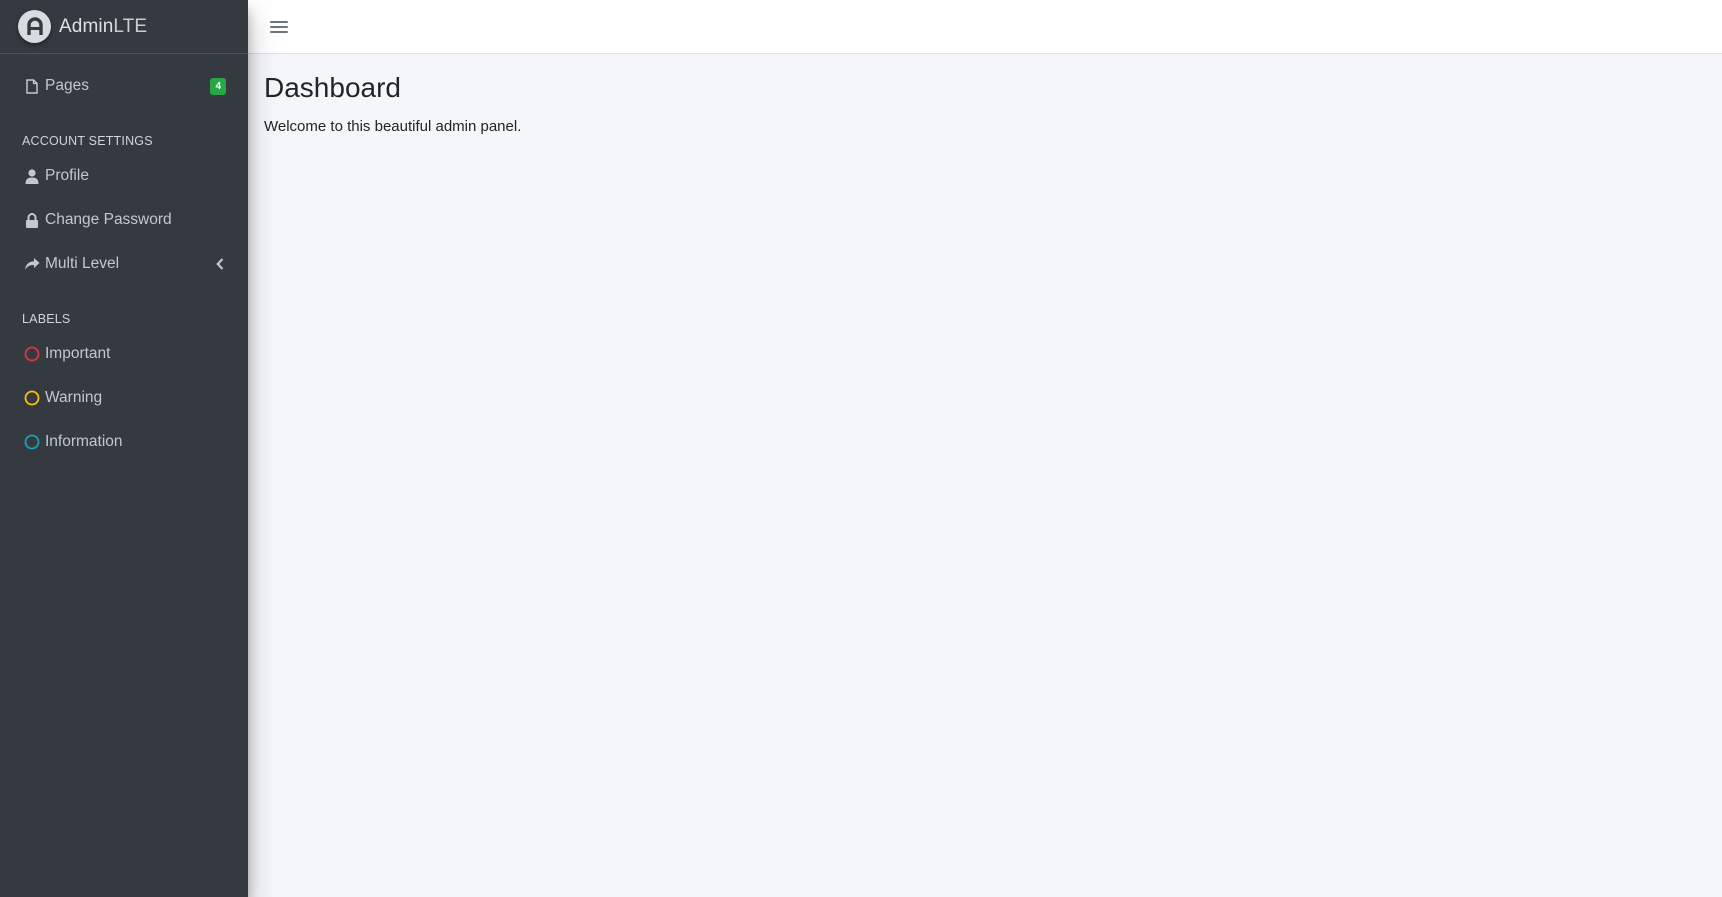 This screenshot has height=897, width=1722. What do you see at coordinates (32, 176) in the screenshot?
I see `user-icon` at bounding box center [32, 176].